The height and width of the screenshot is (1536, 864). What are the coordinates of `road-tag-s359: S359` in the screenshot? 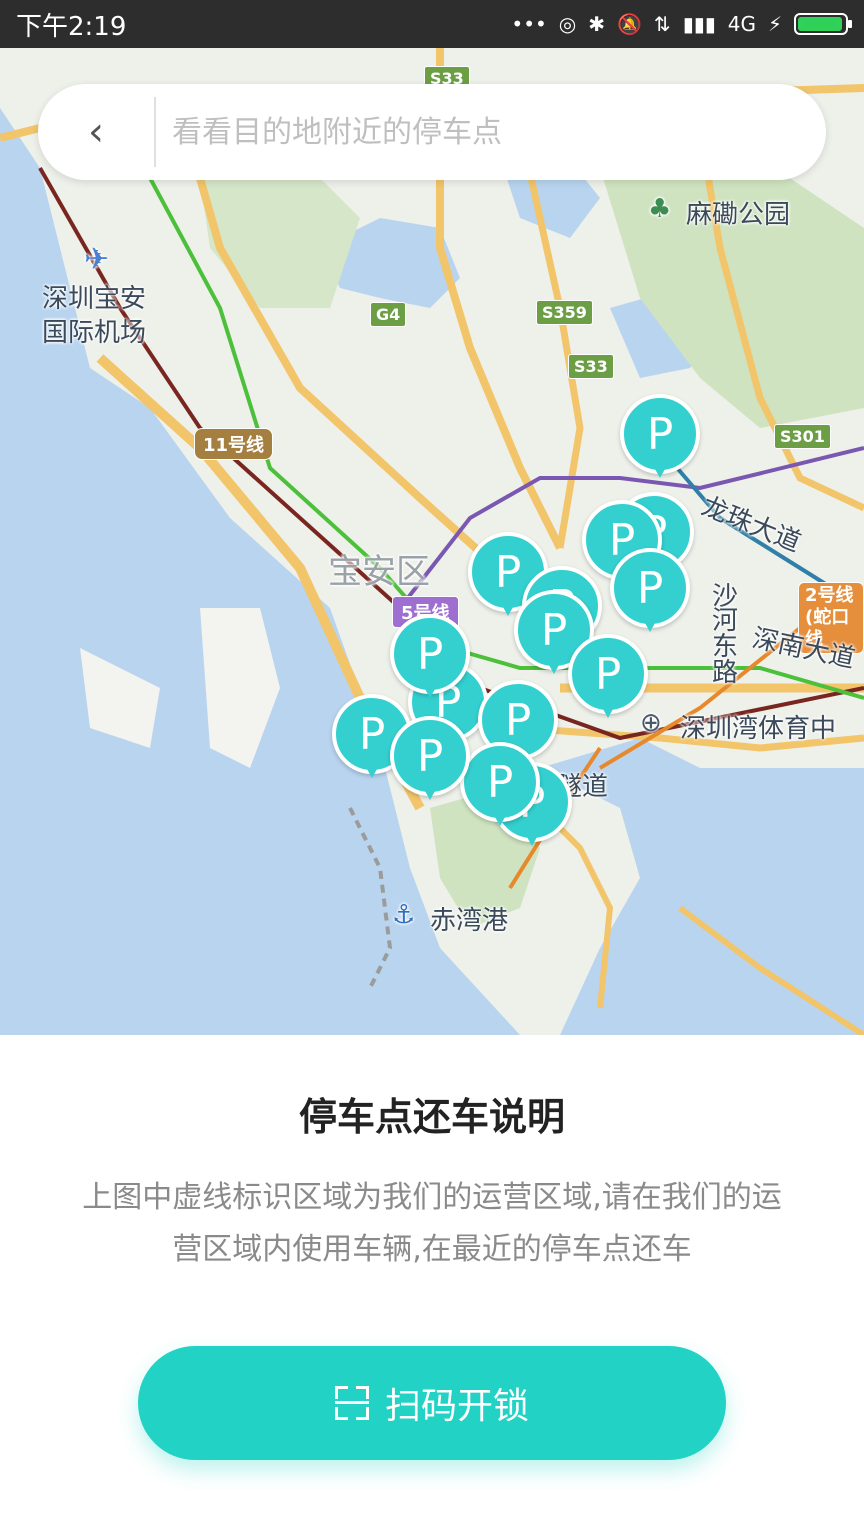 It's located at (564, 312).